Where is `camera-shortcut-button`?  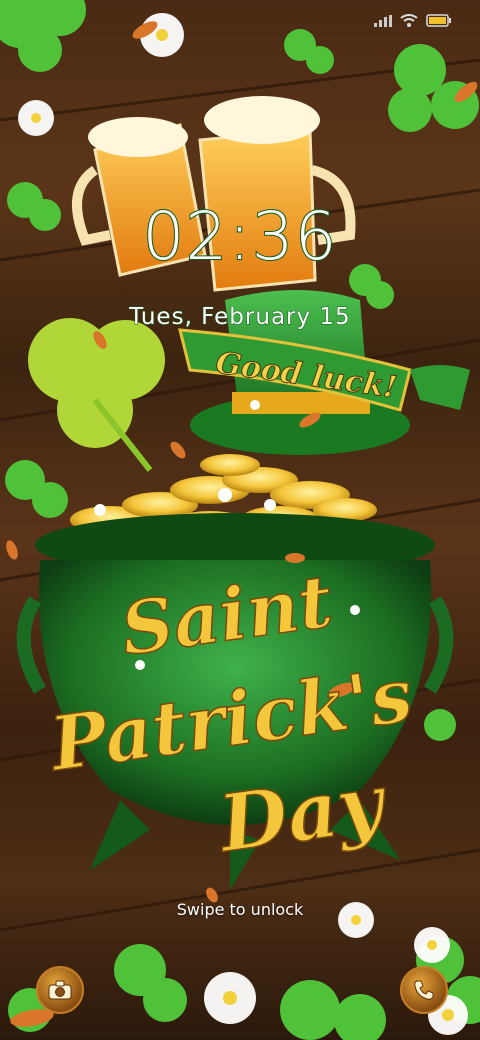
camera-shortcut-button is located at coordinates (60, 990).